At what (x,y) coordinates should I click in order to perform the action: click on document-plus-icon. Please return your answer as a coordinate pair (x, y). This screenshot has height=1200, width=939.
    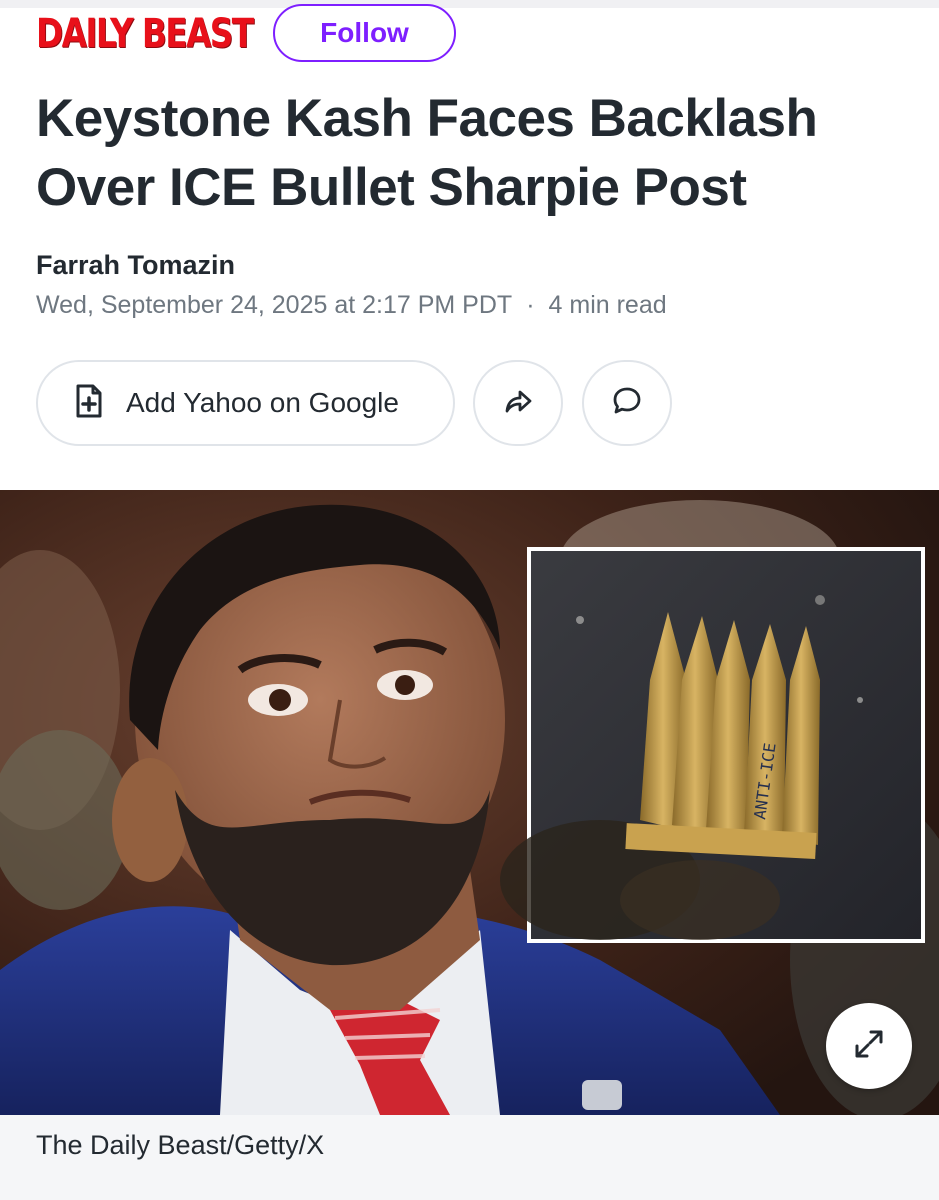
    Looking at the image, I should click on (89, 403).